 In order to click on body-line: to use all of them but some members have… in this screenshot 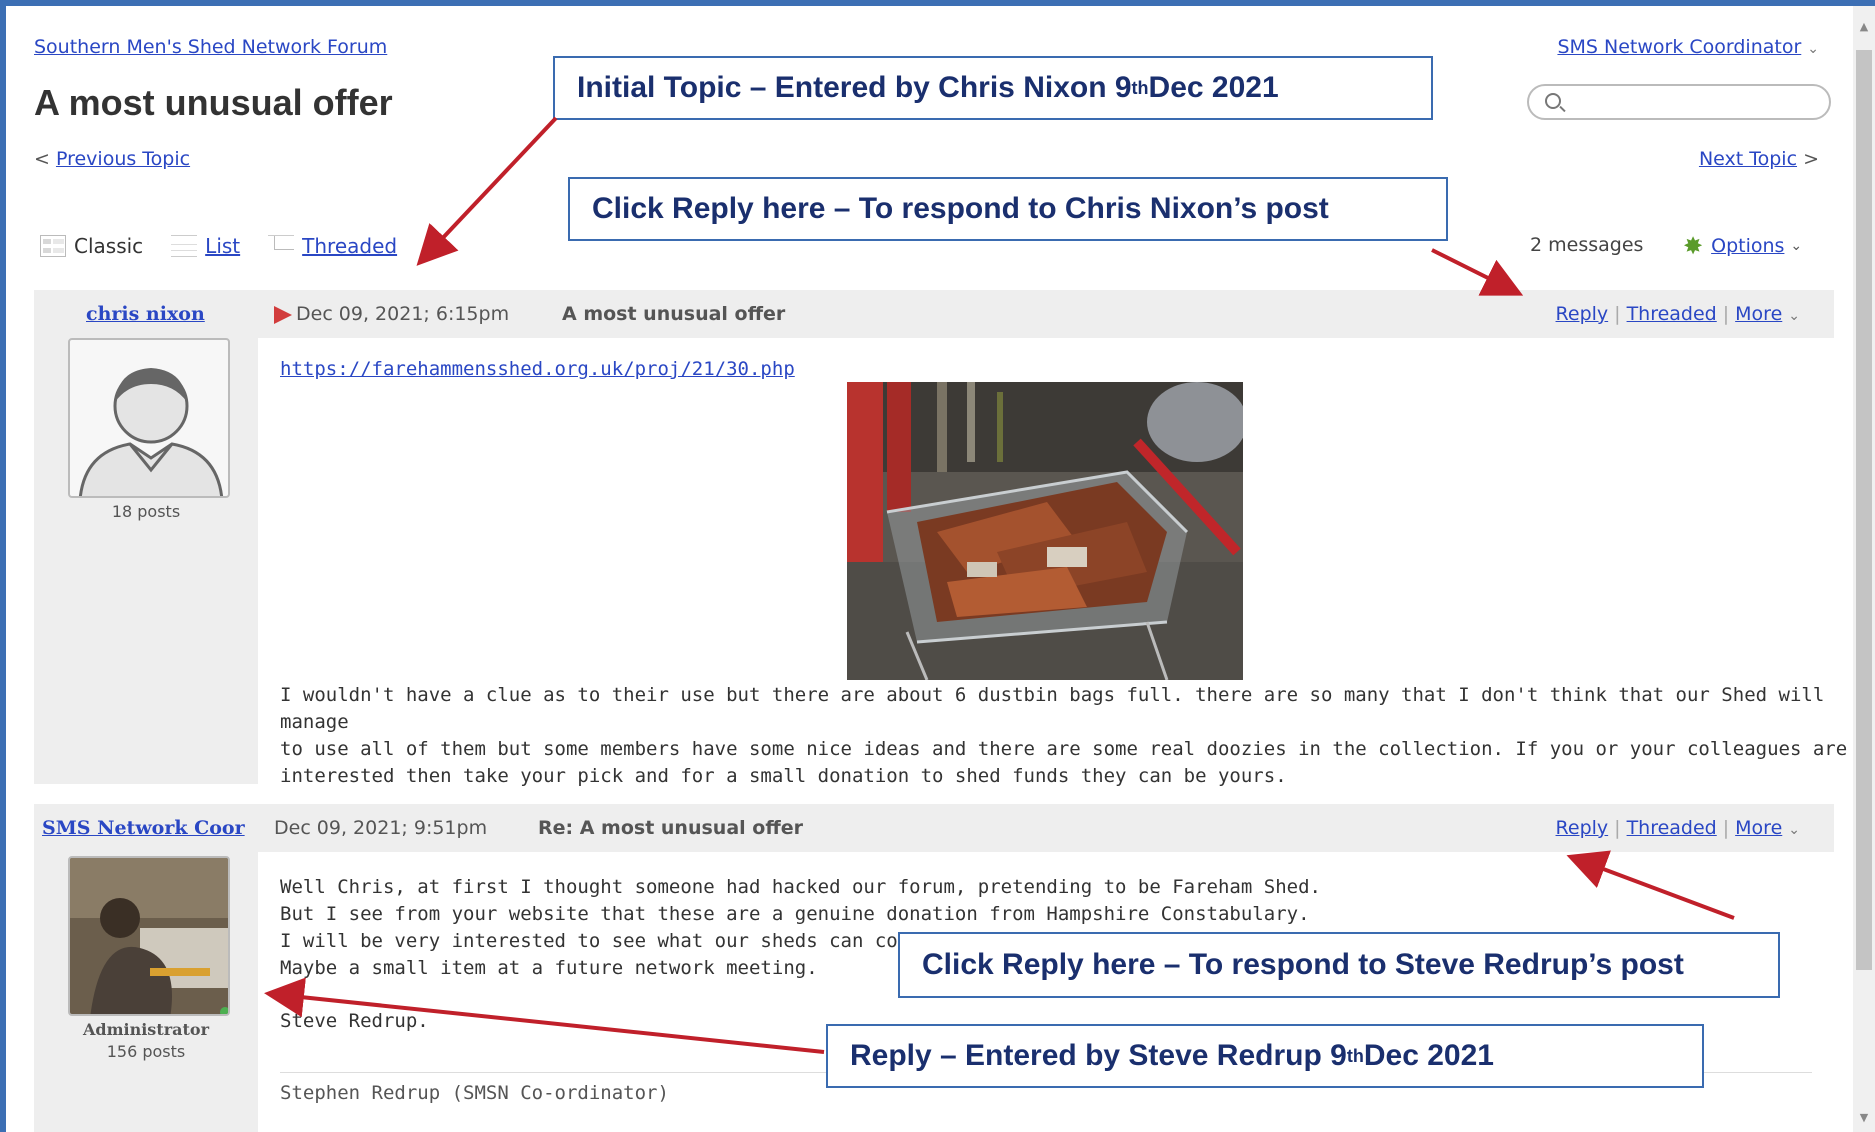, I will do `click(1064, 749)`.